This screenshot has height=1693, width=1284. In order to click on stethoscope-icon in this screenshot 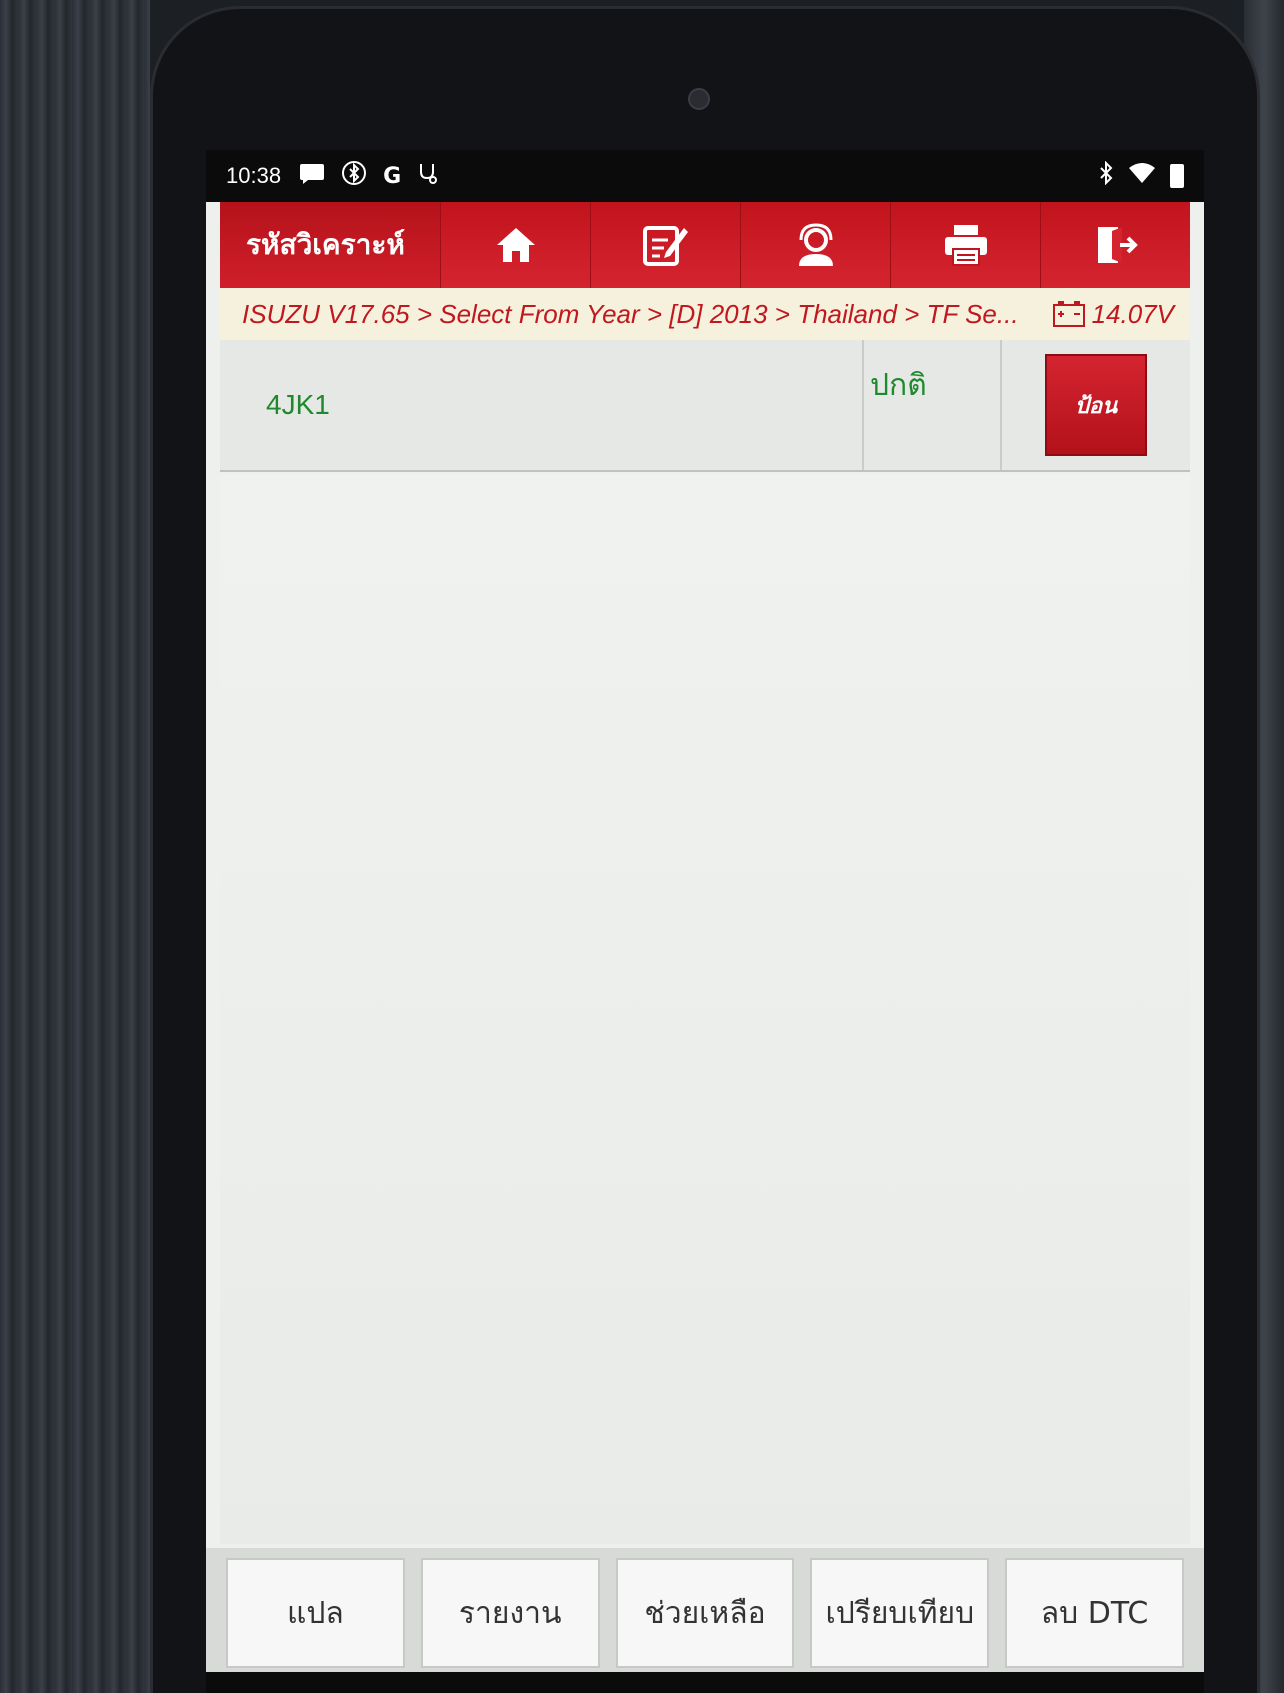, I will do `click(428, 176)`.